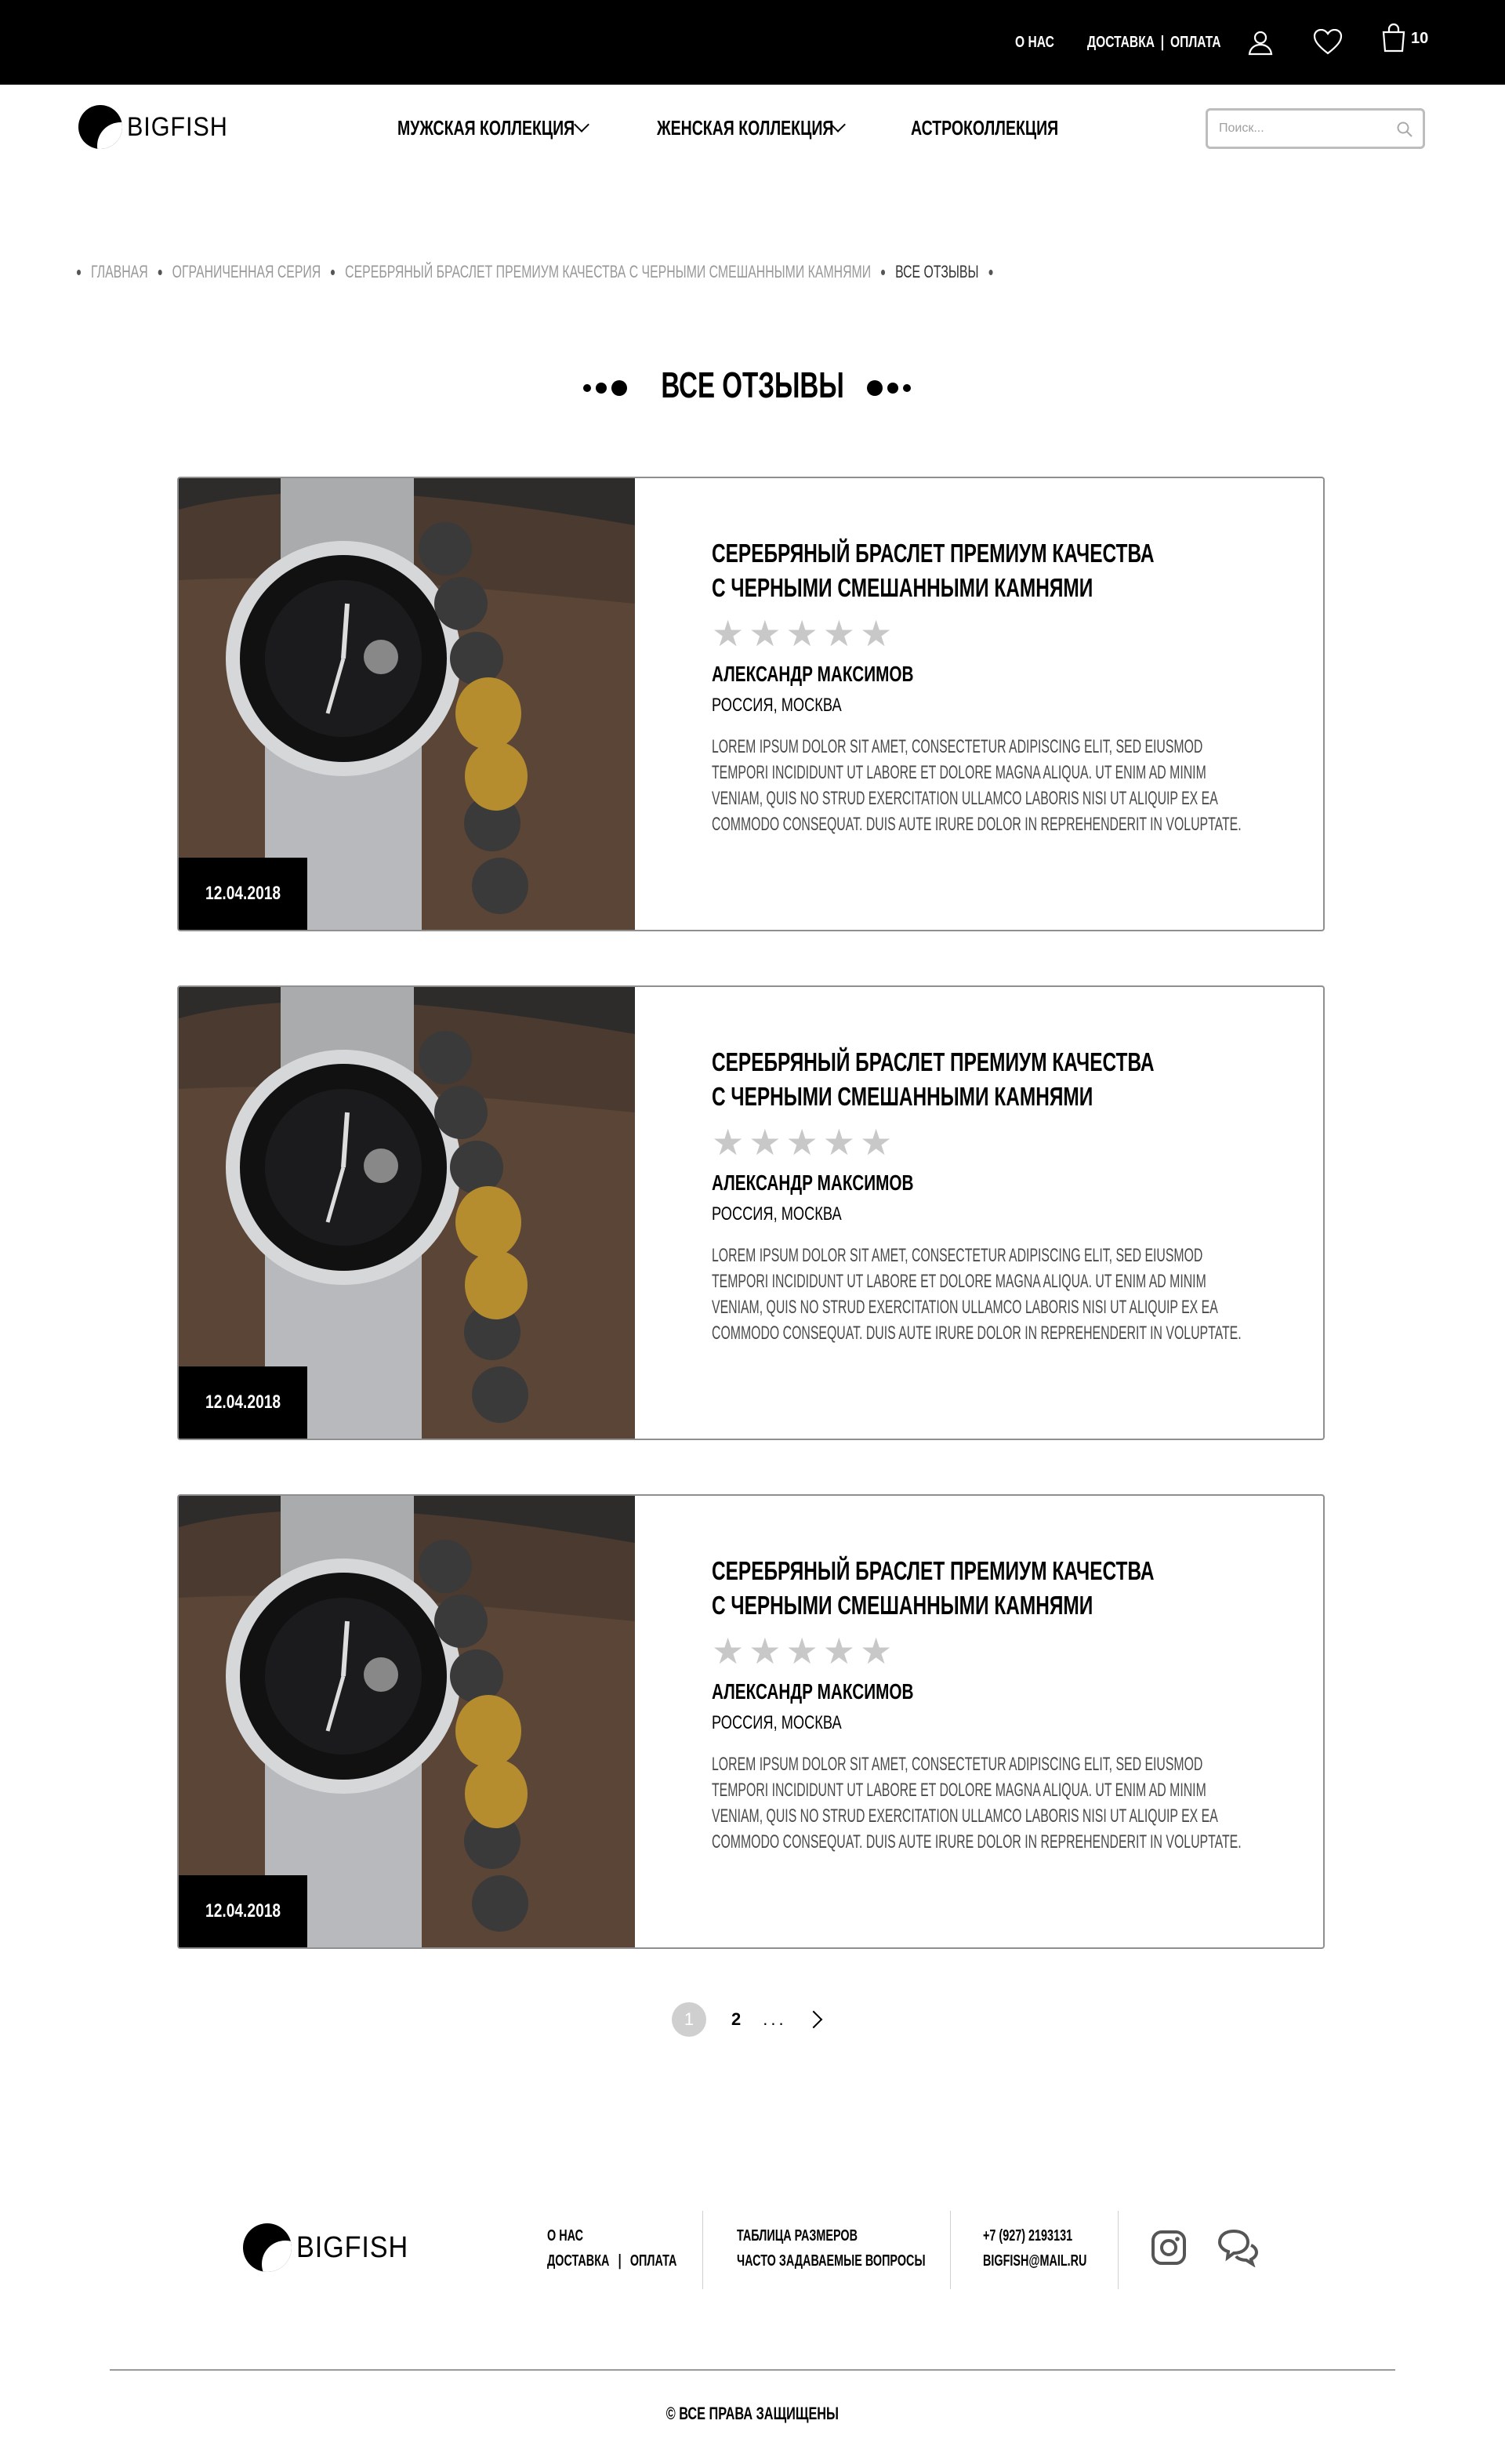 Image resolution: width=1505 pixels, height=2464 pixels. Describe the element at coordinates (752, 2413) in the screenshot. I see `copyright: © ВСЕ ПРАВА ЗАЩИЩЕНЫ` at that location.